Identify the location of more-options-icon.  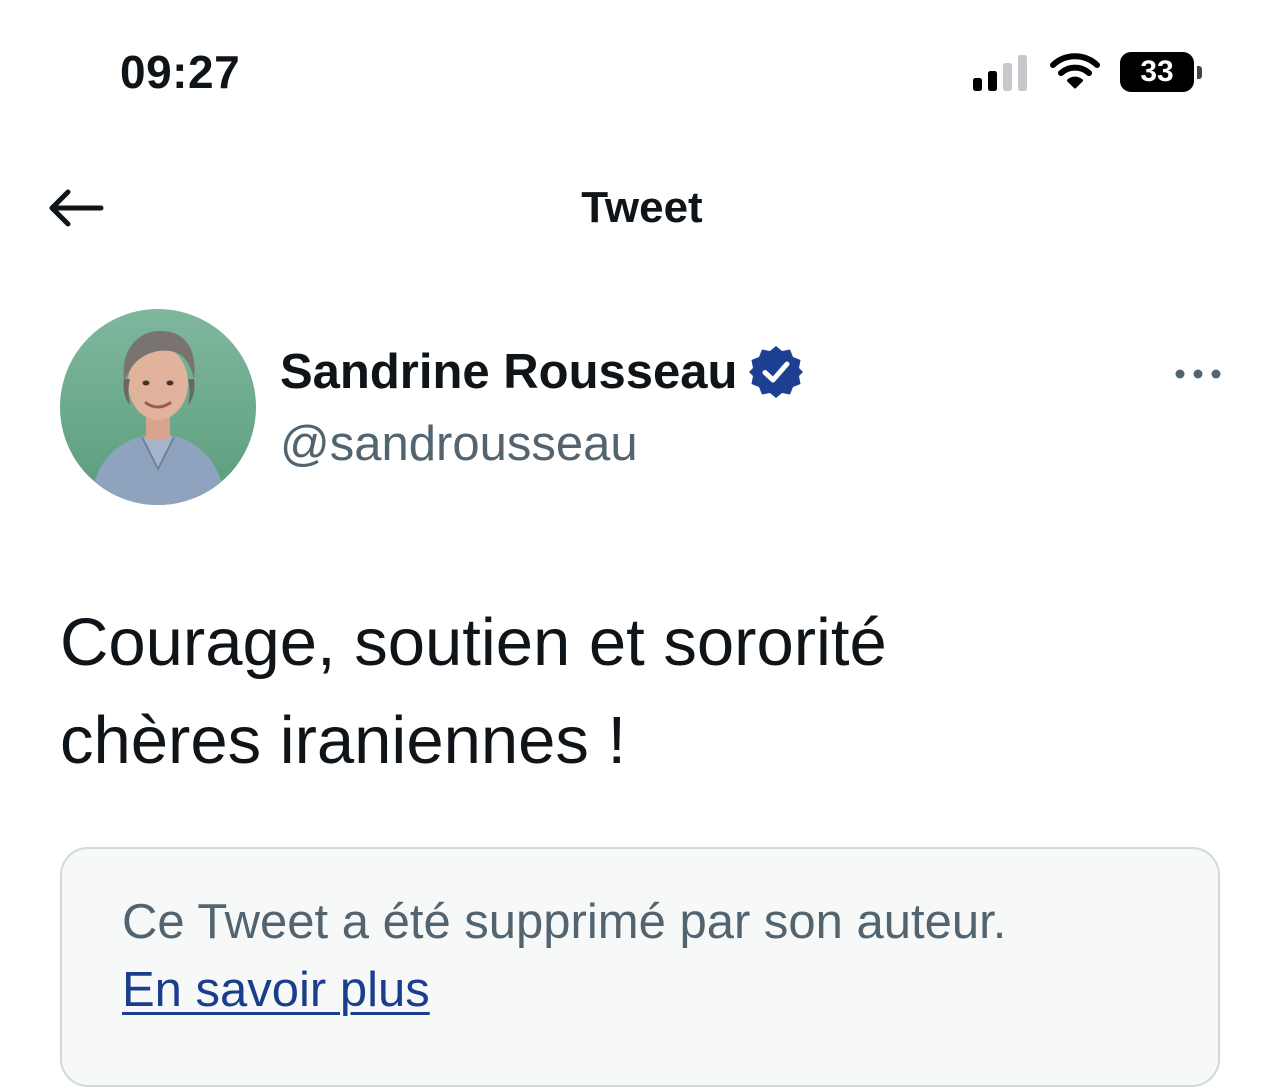
(1198, 374).